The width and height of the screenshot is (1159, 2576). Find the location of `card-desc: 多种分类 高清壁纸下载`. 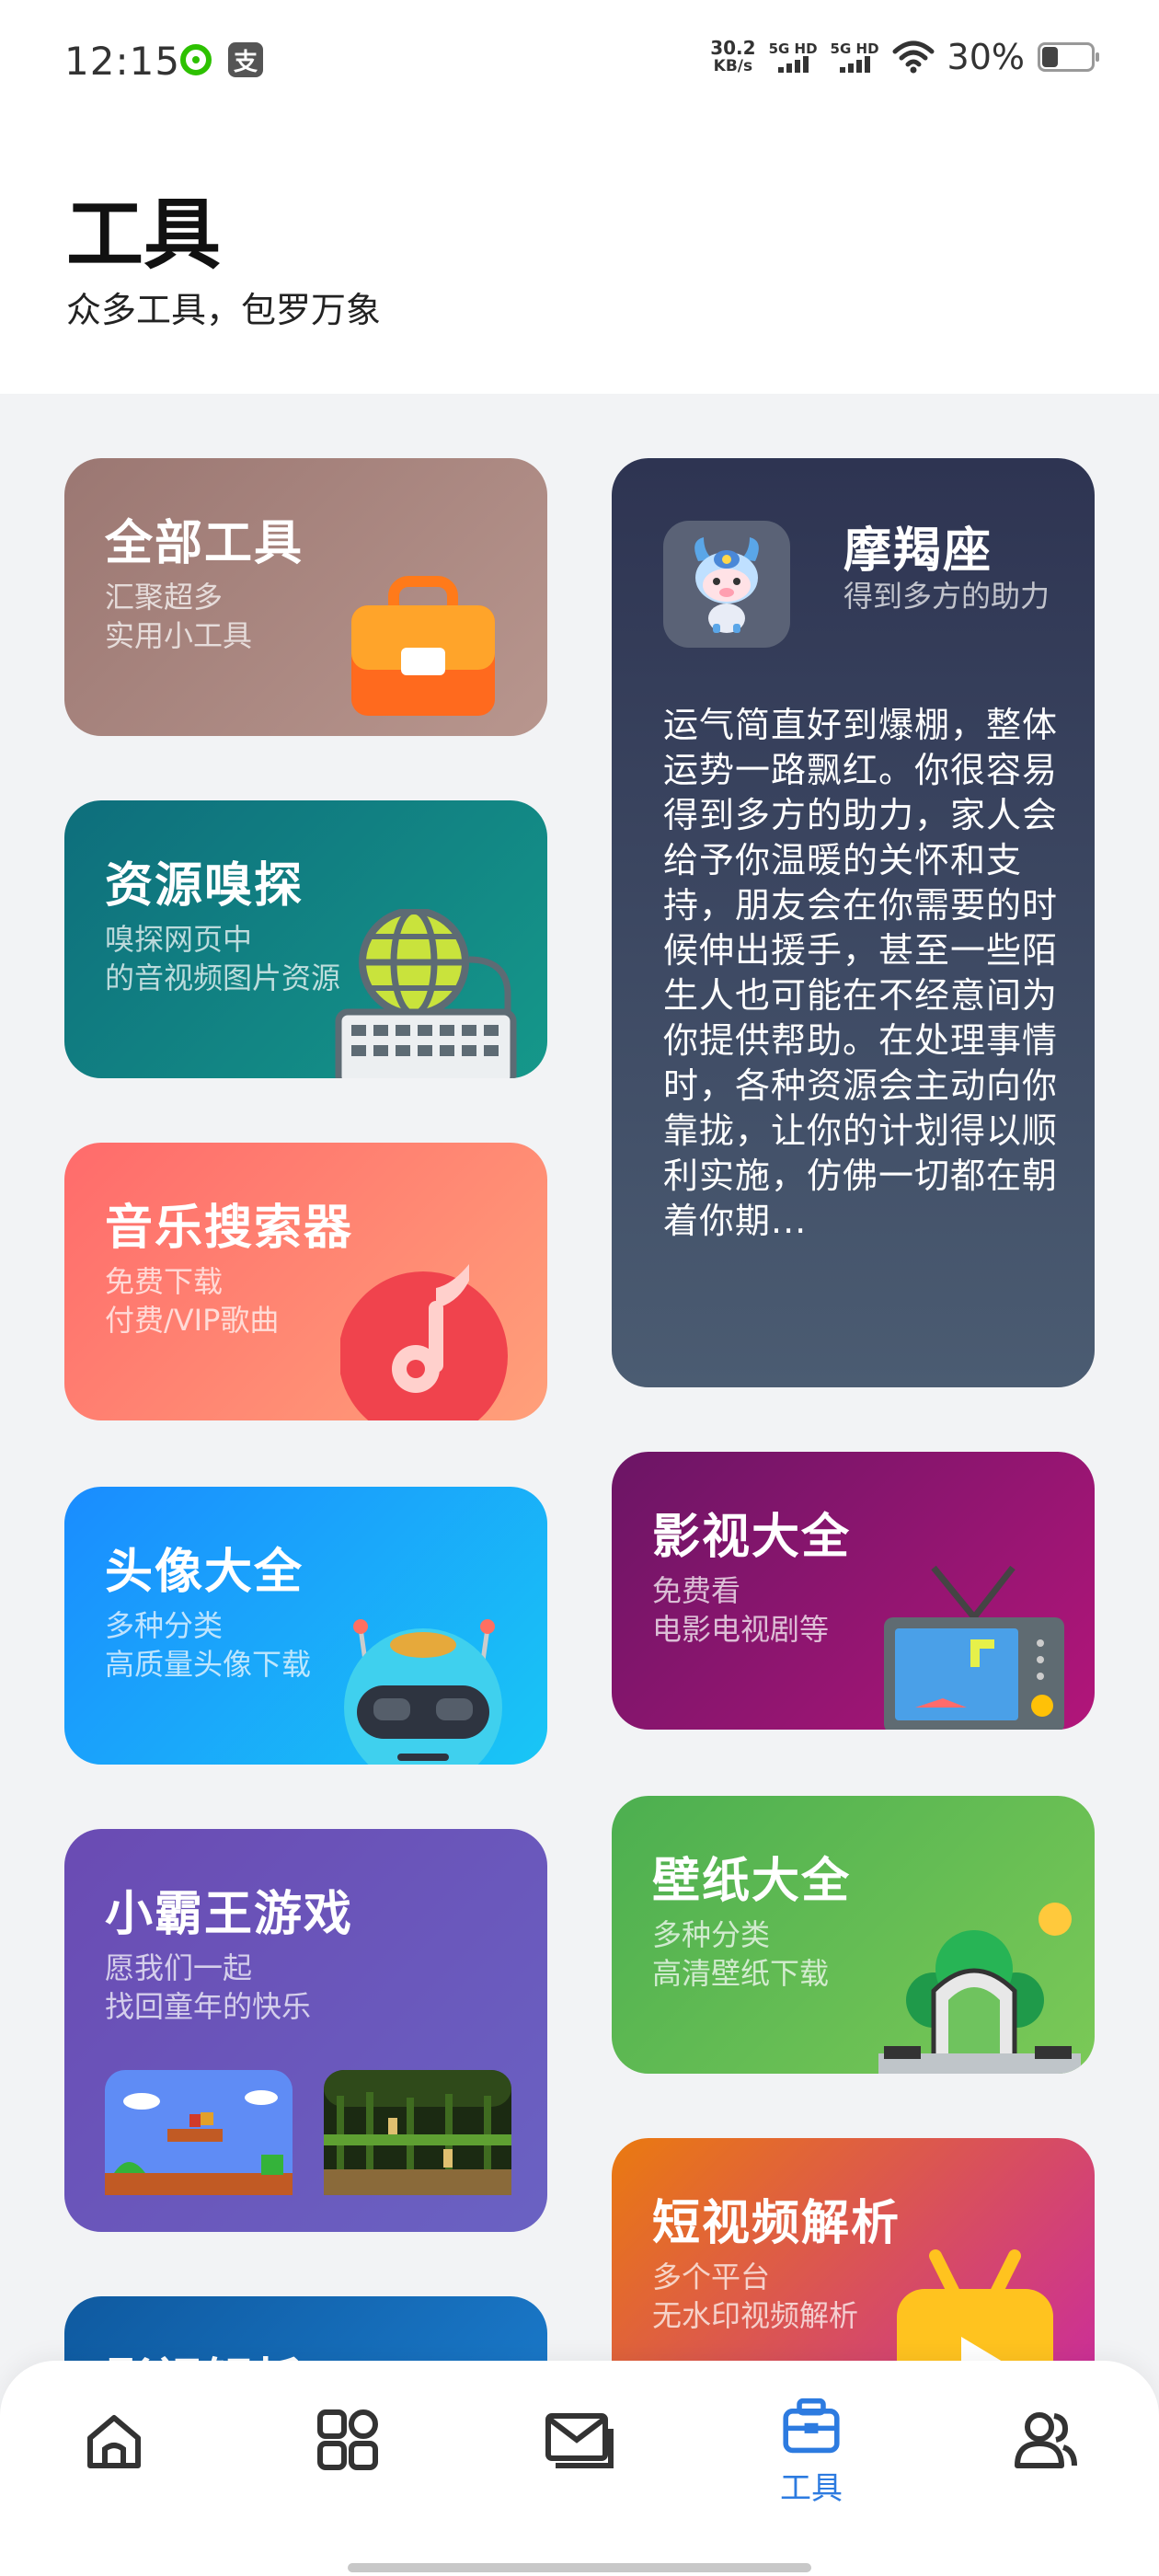

card-desc: 多种分类 高清壁纸下载 is located at coordinates (740, 1954).